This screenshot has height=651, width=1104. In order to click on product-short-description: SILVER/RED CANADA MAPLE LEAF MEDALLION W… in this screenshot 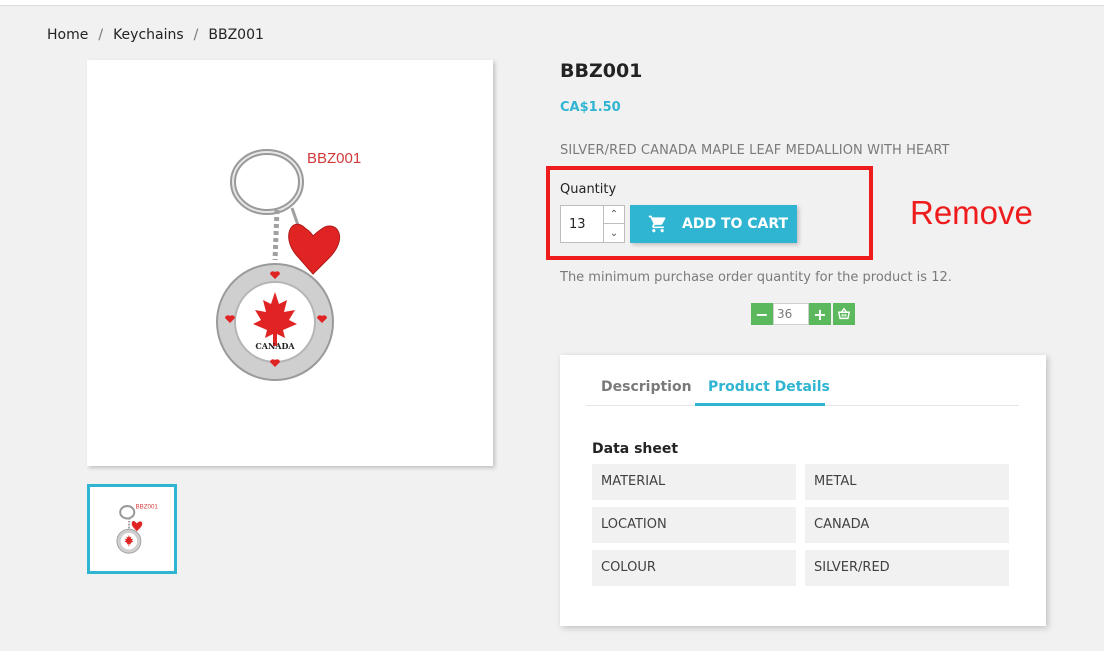, I will do `click(755, 150)`.